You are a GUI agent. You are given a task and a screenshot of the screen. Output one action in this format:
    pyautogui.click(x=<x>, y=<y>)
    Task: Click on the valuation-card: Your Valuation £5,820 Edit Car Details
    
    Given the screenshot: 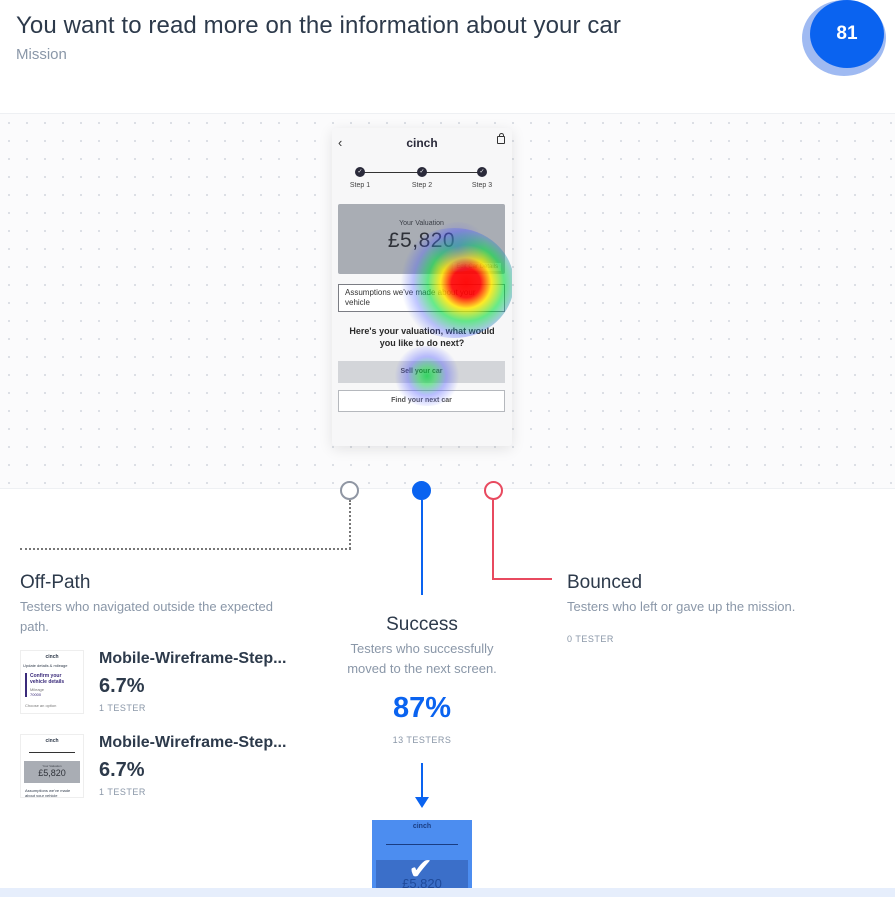 What is the action you would take?
    pyautogui.click(x=421, y=239)
    